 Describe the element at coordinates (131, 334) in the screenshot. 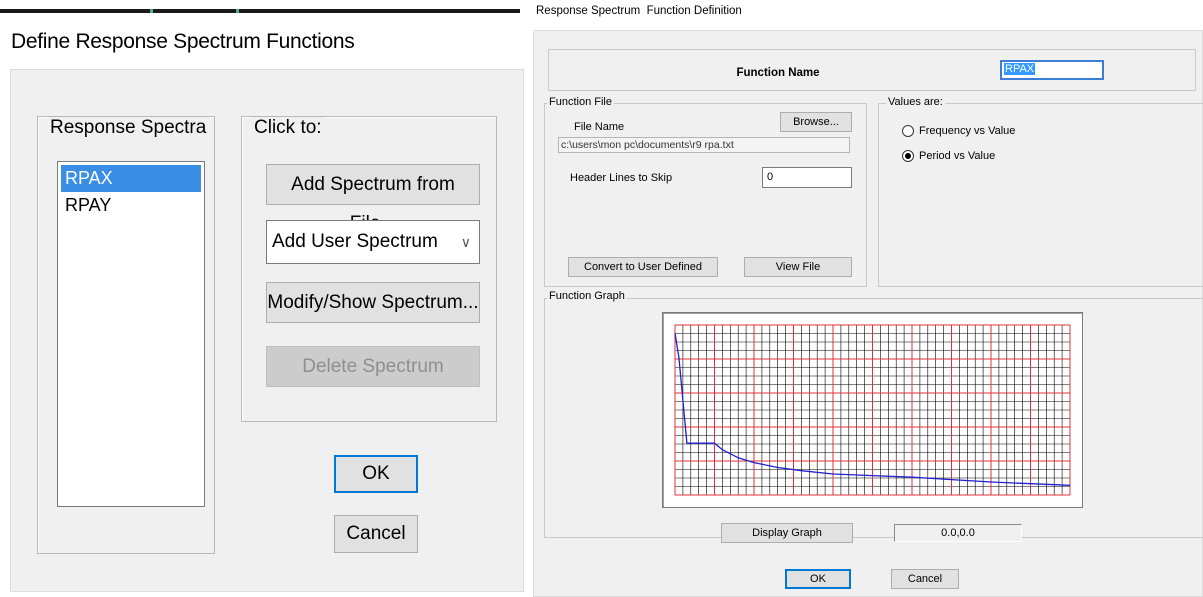

I see `spectra-list: RPAX RPAY` at that location.